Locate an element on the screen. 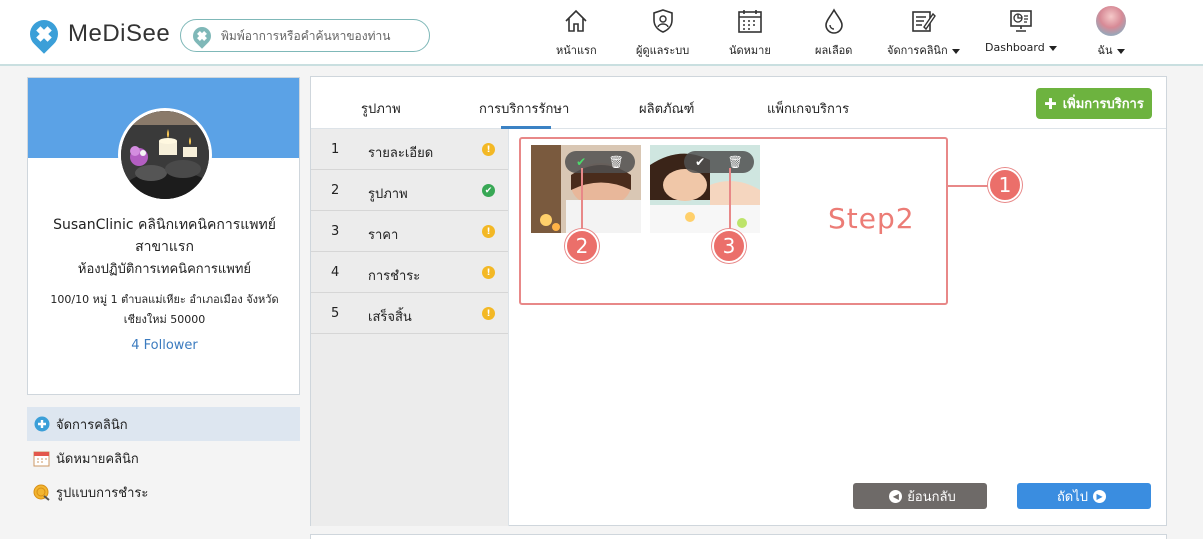  wizard-step: 3 ราคา ! is located at coordinates (409, 231).